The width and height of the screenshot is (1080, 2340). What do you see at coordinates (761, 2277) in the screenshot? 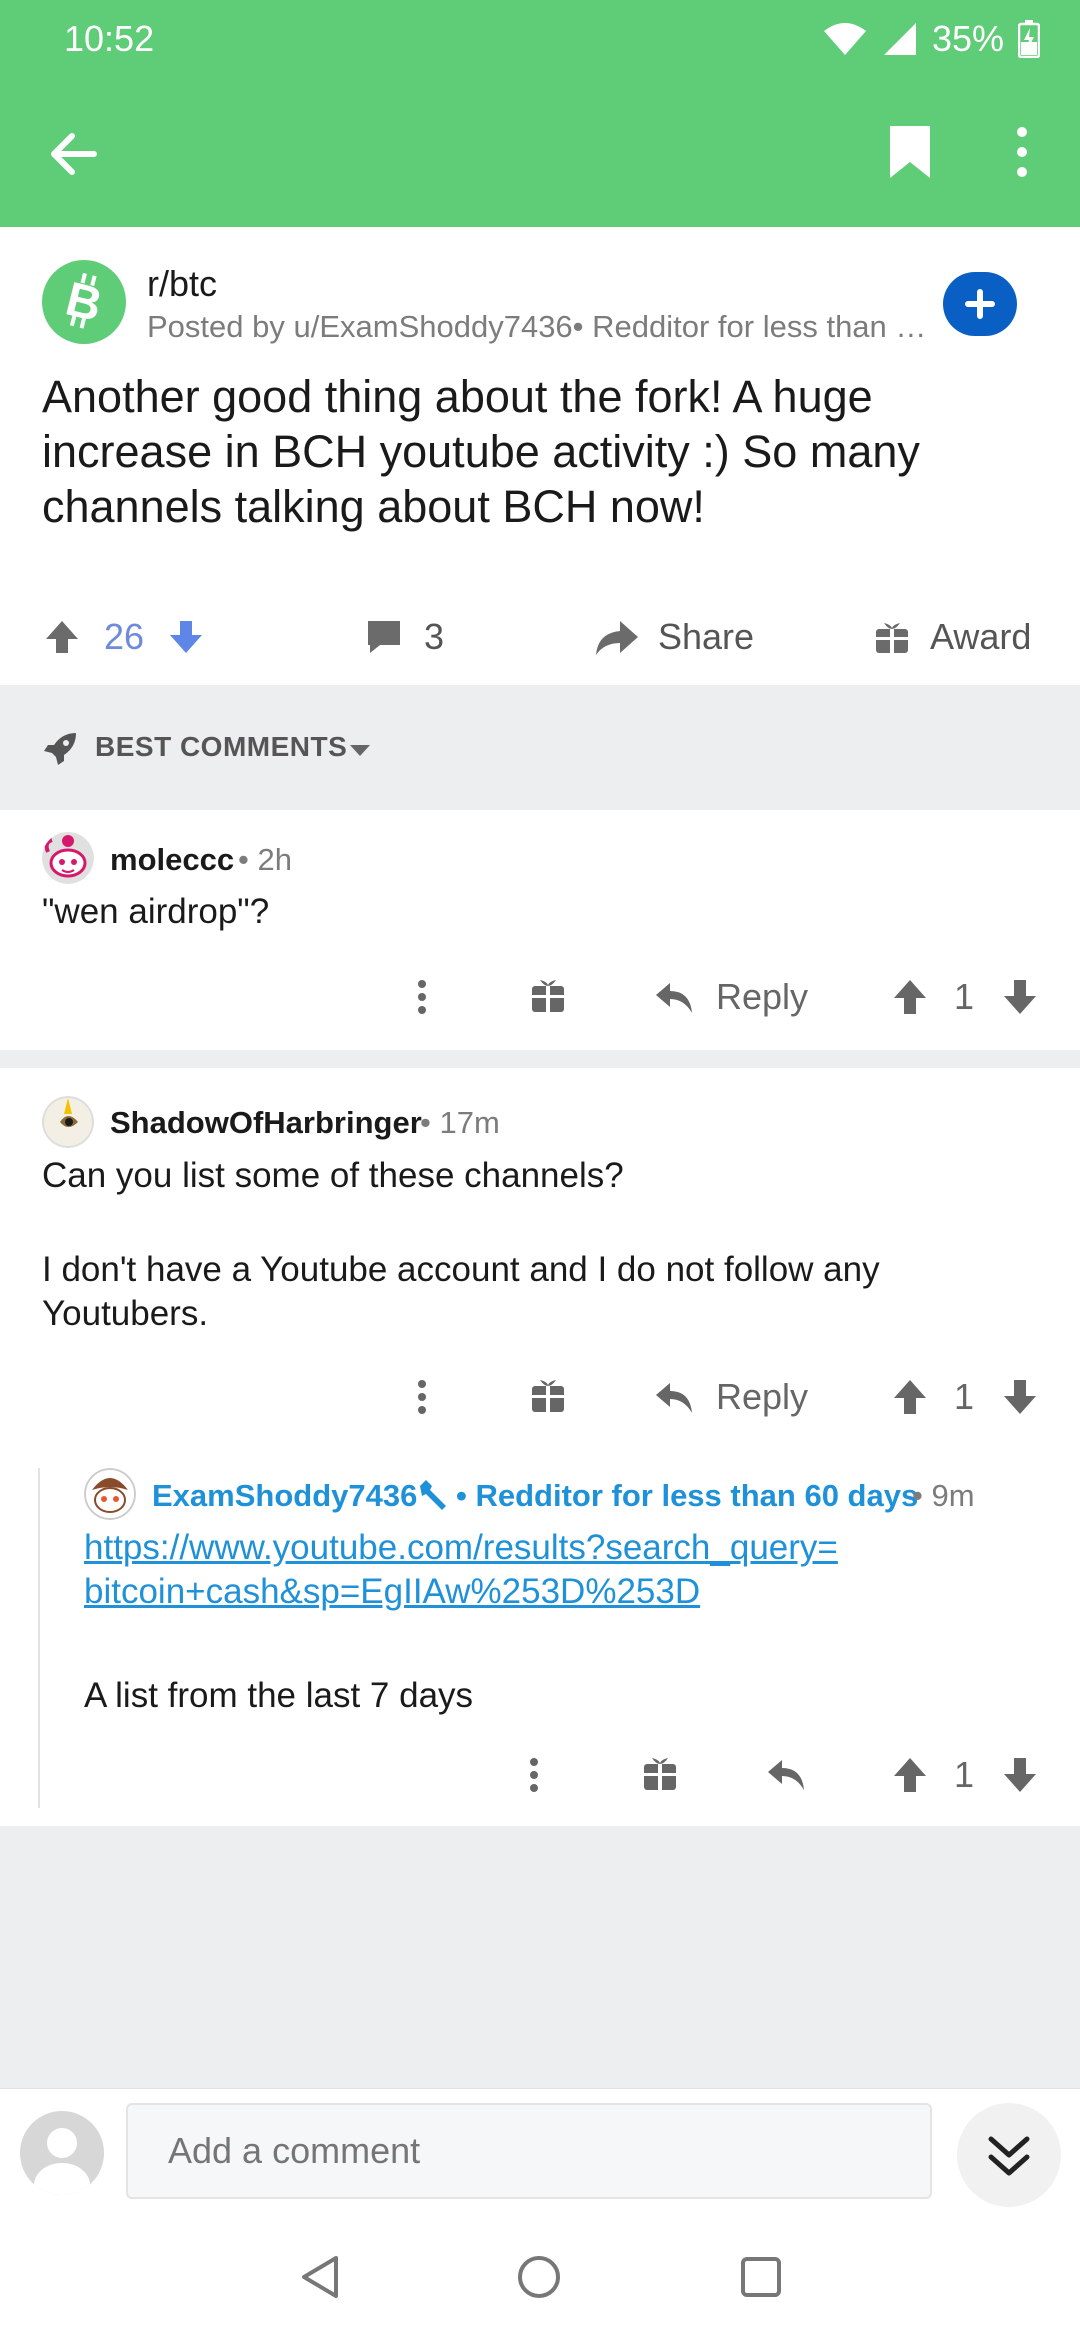
I see `nav-recents-icon` at bounding box center [761, 2277].